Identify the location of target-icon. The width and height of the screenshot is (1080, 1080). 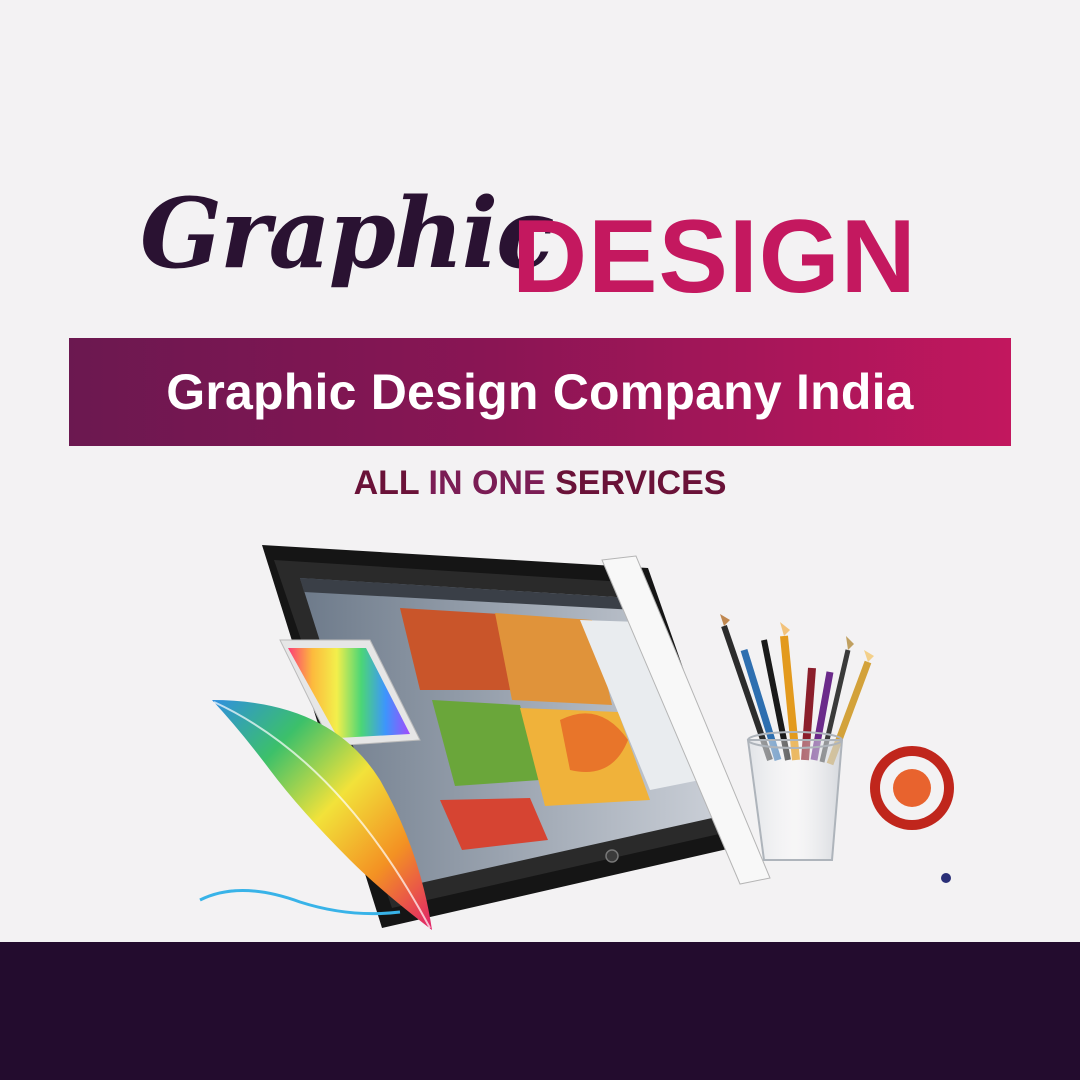
(912, 788).